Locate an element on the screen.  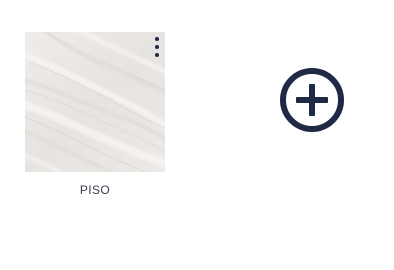
material-label: PISO is located at coordinates (95, 190).